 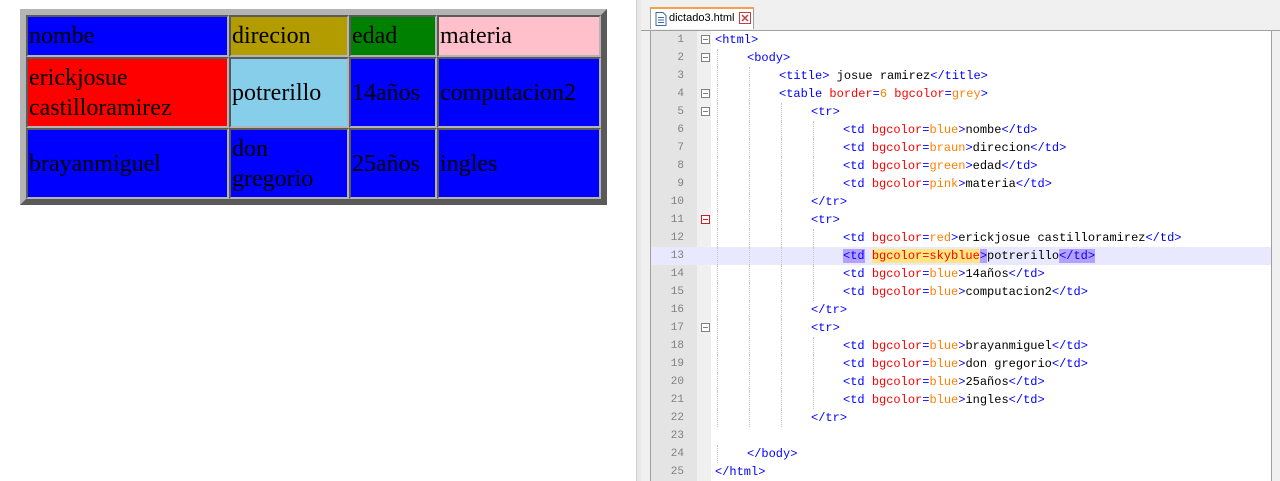 What do you see at coordinates (737, 40) in the screenshot?
I see `code-text: <html>` at bounding box center [737, 40].